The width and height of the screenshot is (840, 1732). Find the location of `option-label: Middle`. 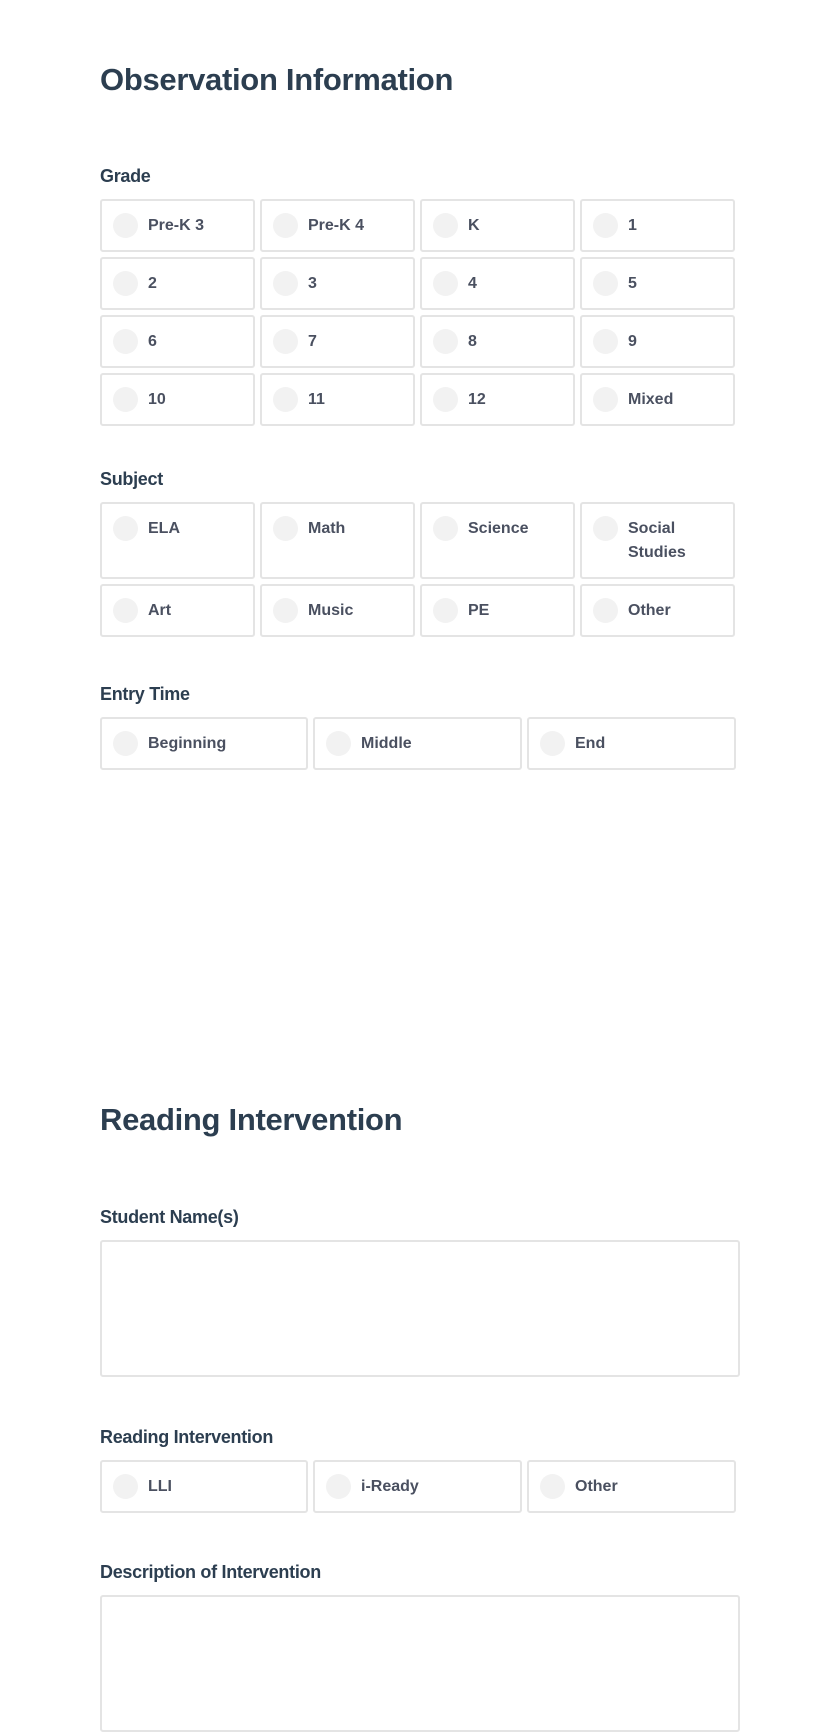

option-label: Middle is located at coordinates (386, 743).